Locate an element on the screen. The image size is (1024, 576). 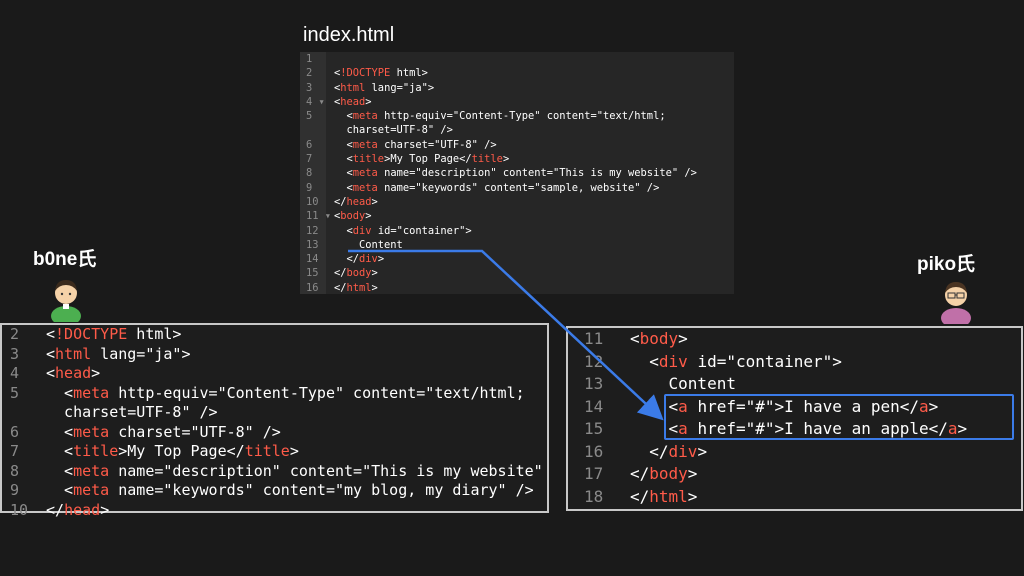
user-label-left: b0ne氏 is located at coordinates (65, 259).